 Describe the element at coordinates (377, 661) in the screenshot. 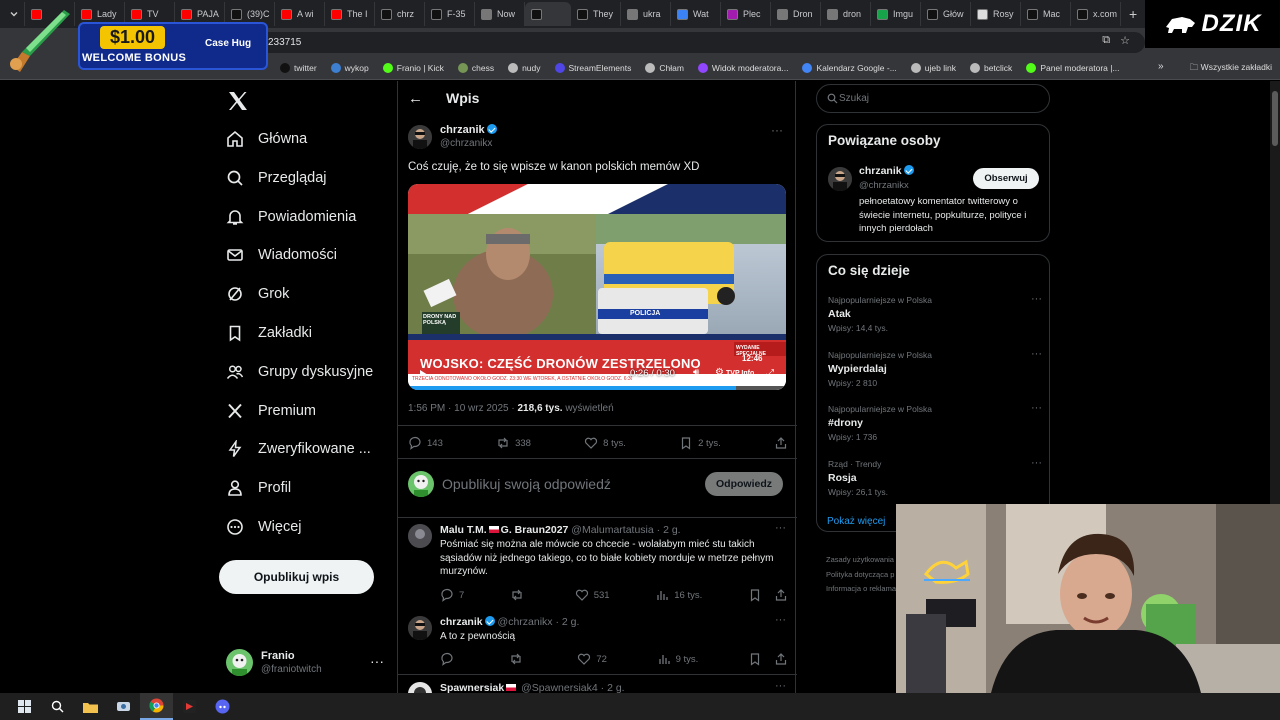

I see `more-icon: ···` at that location.